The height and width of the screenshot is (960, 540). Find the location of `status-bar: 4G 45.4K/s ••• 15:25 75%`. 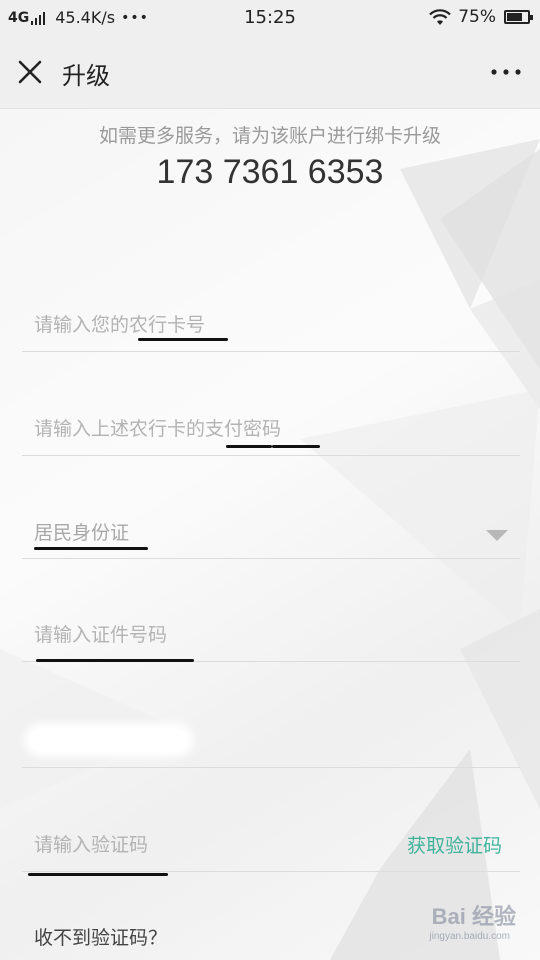

status-bar: 4G 45.4K/s ••• 15:25 75% is located at coordinates (270, 18).